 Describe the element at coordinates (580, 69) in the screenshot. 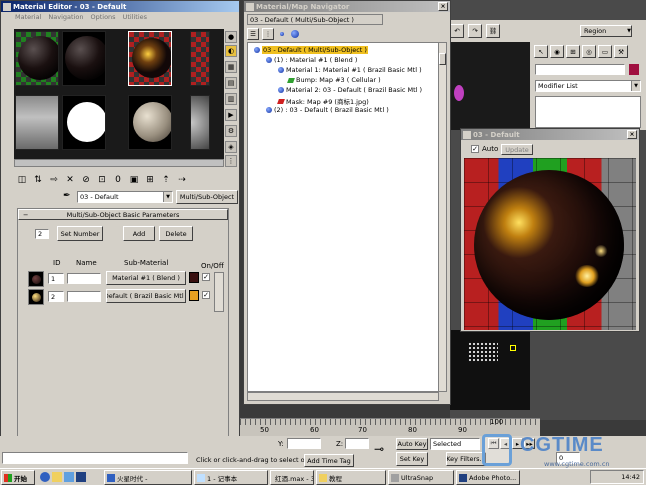

I see `object-name-field` at that location.